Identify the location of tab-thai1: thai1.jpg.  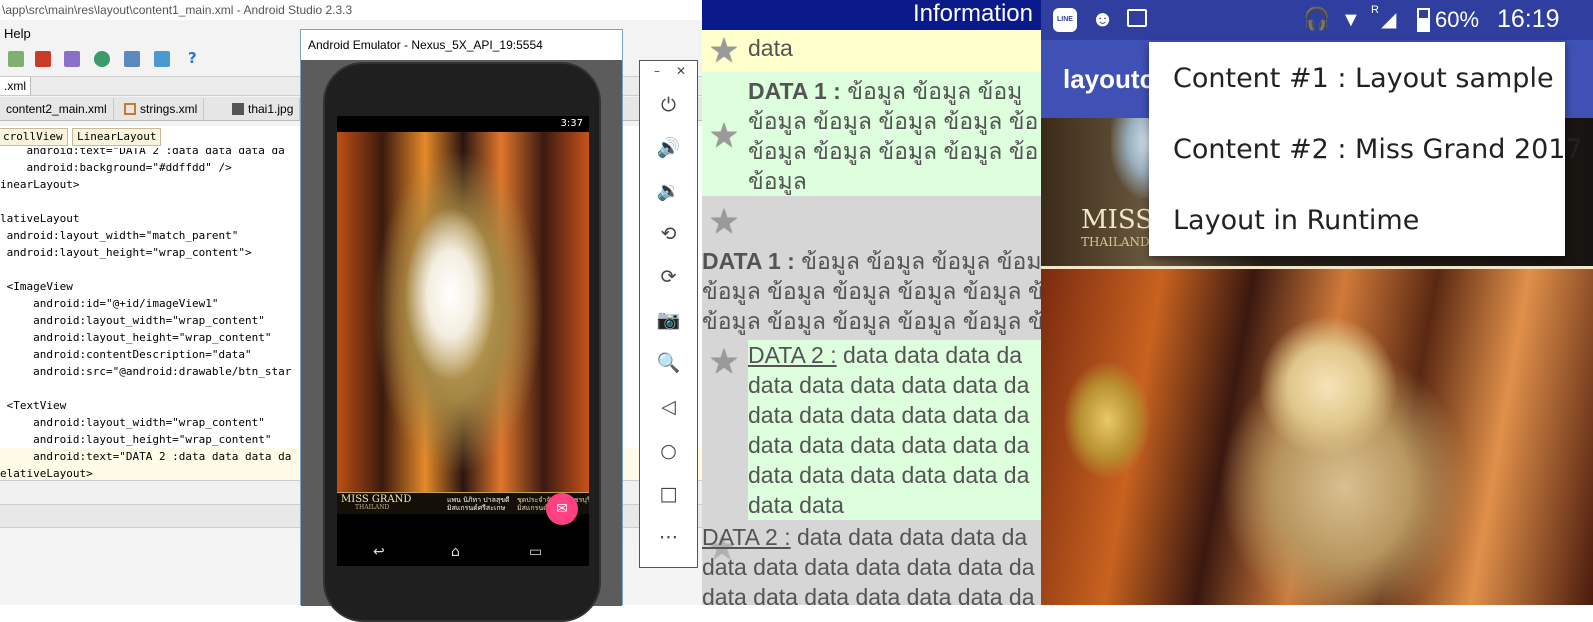
(263, 109).